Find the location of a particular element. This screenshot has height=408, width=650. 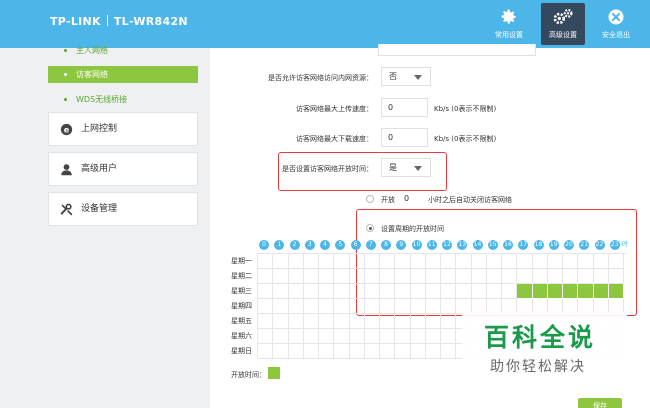

sidebar-menu-internet-control: e 上网控制 is located at coordinates (123, 129).